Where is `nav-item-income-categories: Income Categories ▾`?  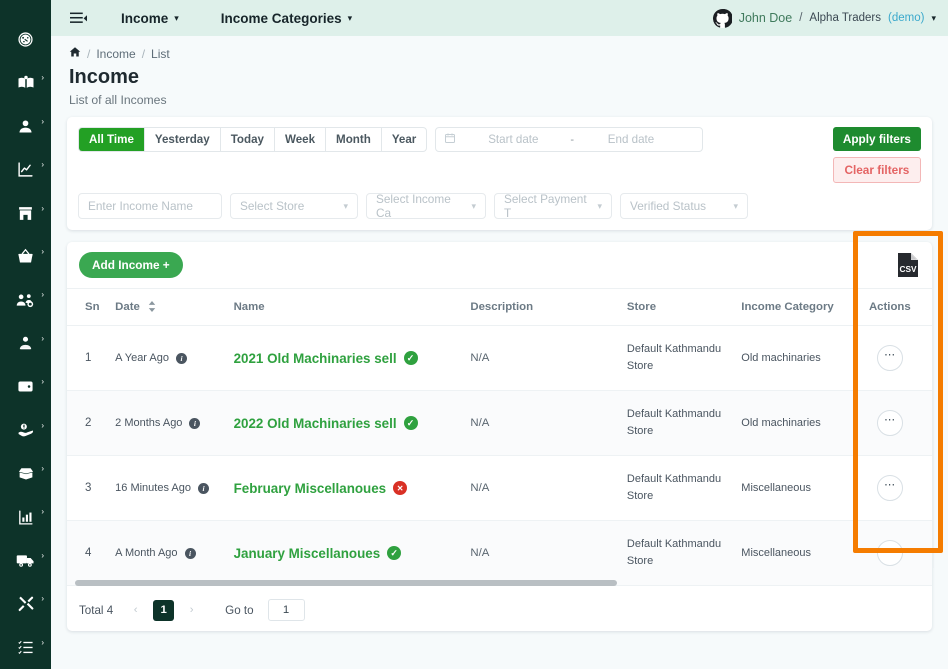
nav-item-income-categories: Income Categories ▾ is located at coordinates (286, 18).